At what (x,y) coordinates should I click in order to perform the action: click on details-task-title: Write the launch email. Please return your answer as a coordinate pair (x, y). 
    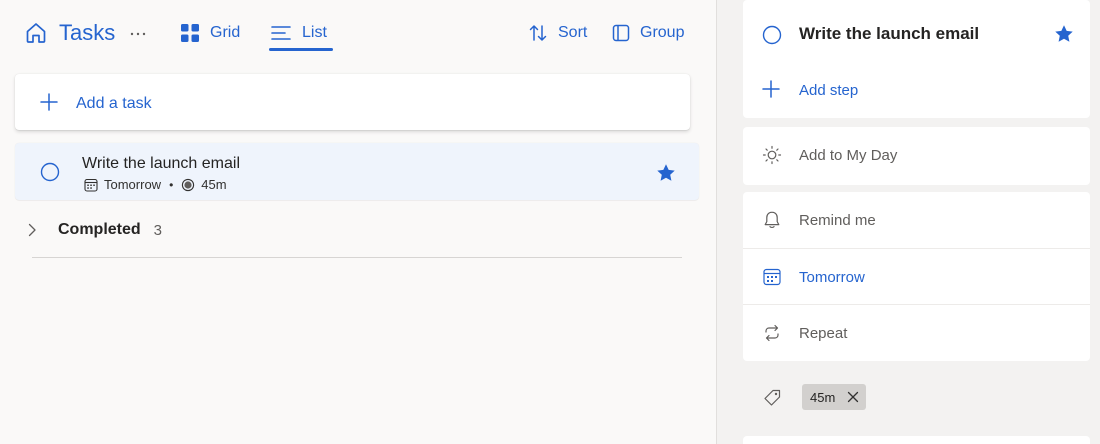
    Looking at the image, I should click on (889, 34).